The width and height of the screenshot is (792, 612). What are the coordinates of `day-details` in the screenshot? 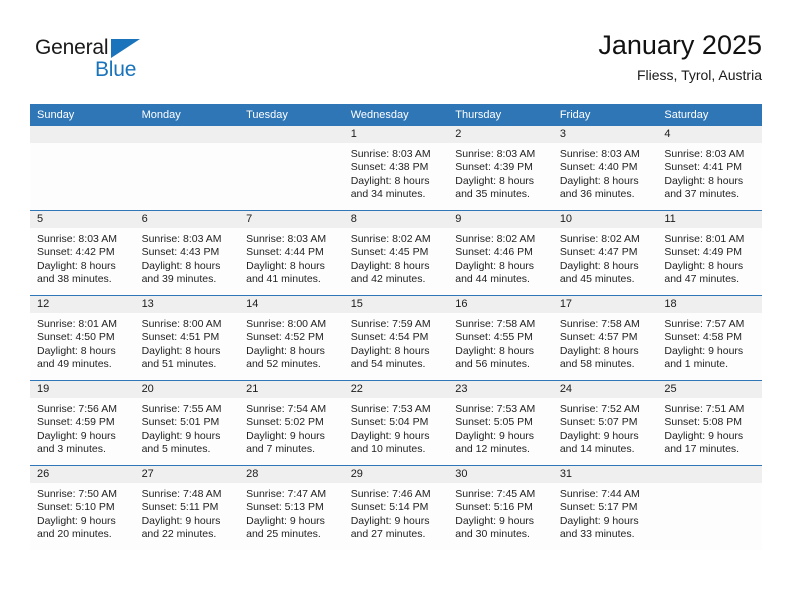 It's located at (709, 515).